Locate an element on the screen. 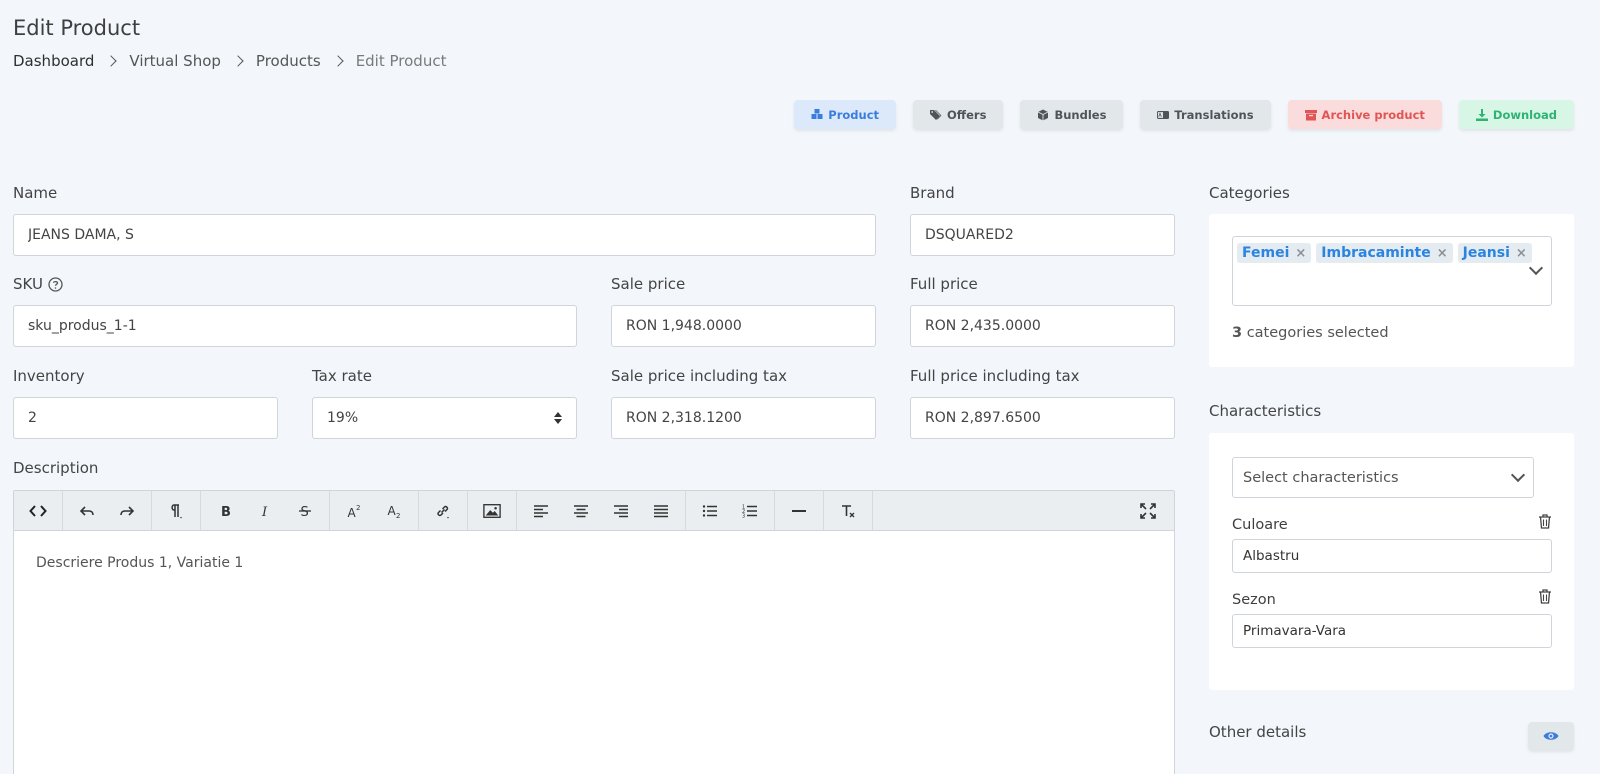 The width and height of the screenshot is (1600, 774). sale-price-input is located at coordinates (743, 326).